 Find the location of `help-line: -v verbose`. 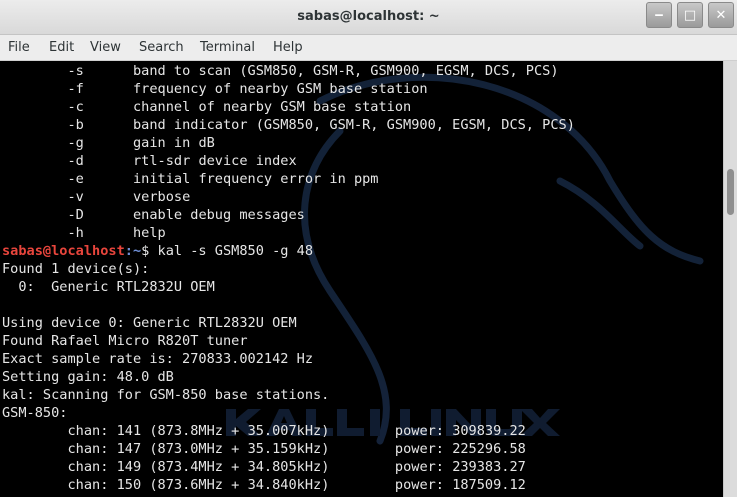

help-line: -v verbose is located at coordinates (288, 197).